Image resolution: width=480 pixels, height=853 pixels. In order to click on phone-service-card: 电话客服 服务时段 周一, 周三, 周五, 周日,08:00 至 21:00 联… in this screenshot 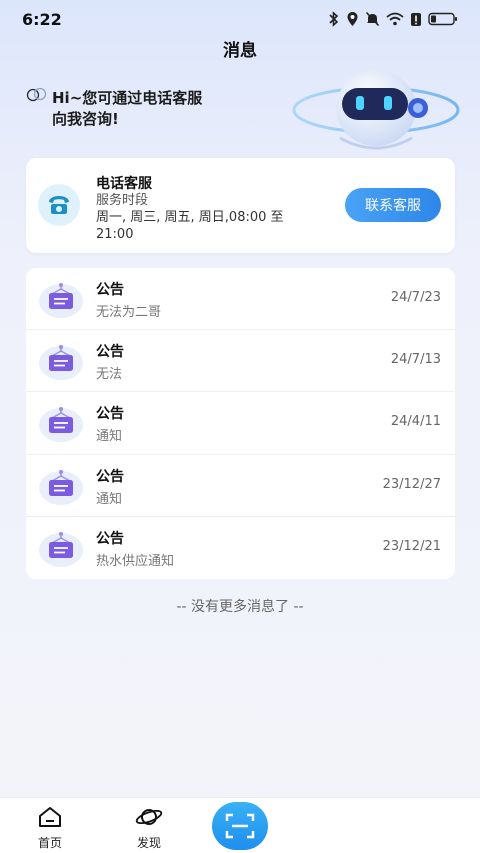, I will do `click(240, 205)`.